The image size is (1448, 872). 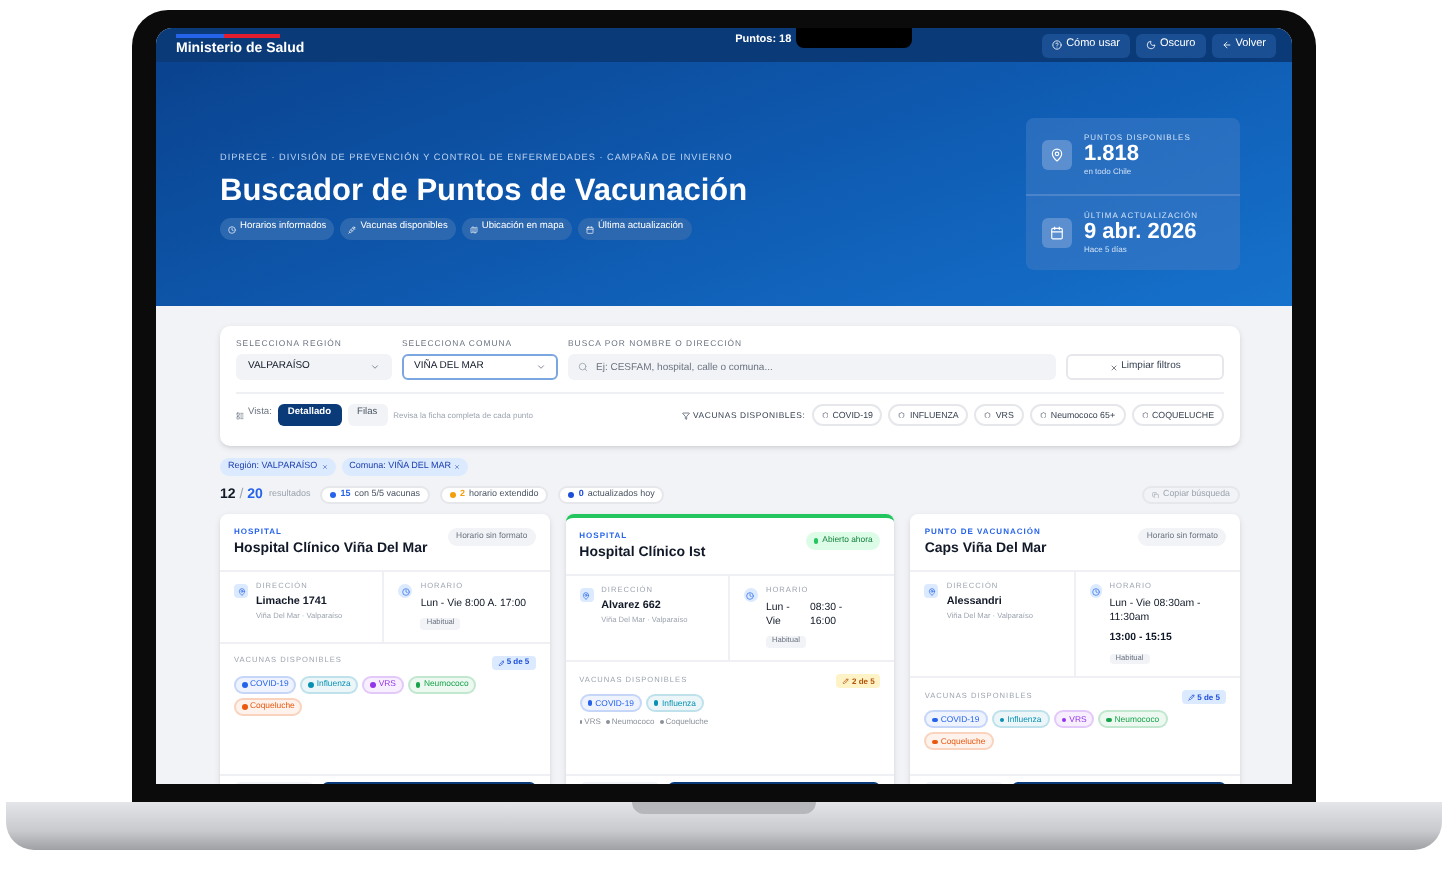 What do you see at coordinates (1150, 45) in the screenshot?
I see `moon-icon` at bounding box center [1150, 45].